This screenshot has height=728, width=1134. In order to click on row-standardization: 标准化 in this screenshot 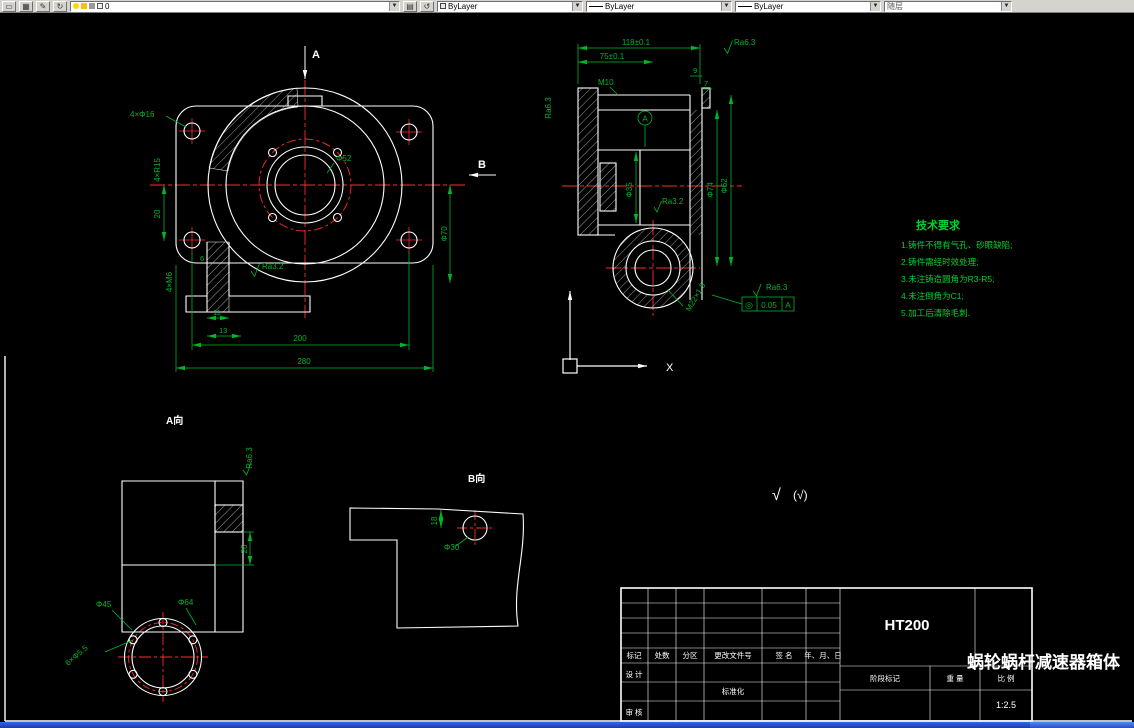, I will do `click(733, 691)`.